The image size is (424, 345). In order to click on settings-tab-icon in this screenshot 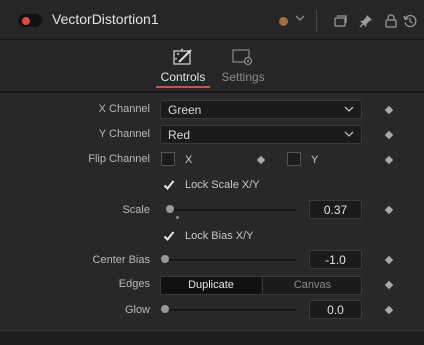, I will do `click(242, 57)`.